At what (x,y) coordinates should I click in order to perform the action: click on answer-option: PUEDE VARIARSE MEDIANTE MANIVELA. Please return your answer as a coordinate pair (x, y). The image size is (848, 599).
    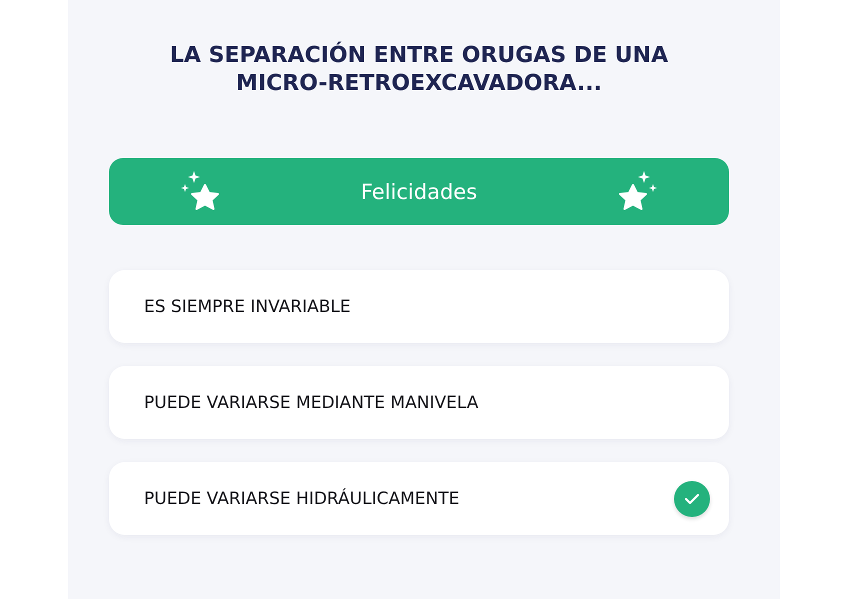
    Looking at the image, I should click on (419, 402).